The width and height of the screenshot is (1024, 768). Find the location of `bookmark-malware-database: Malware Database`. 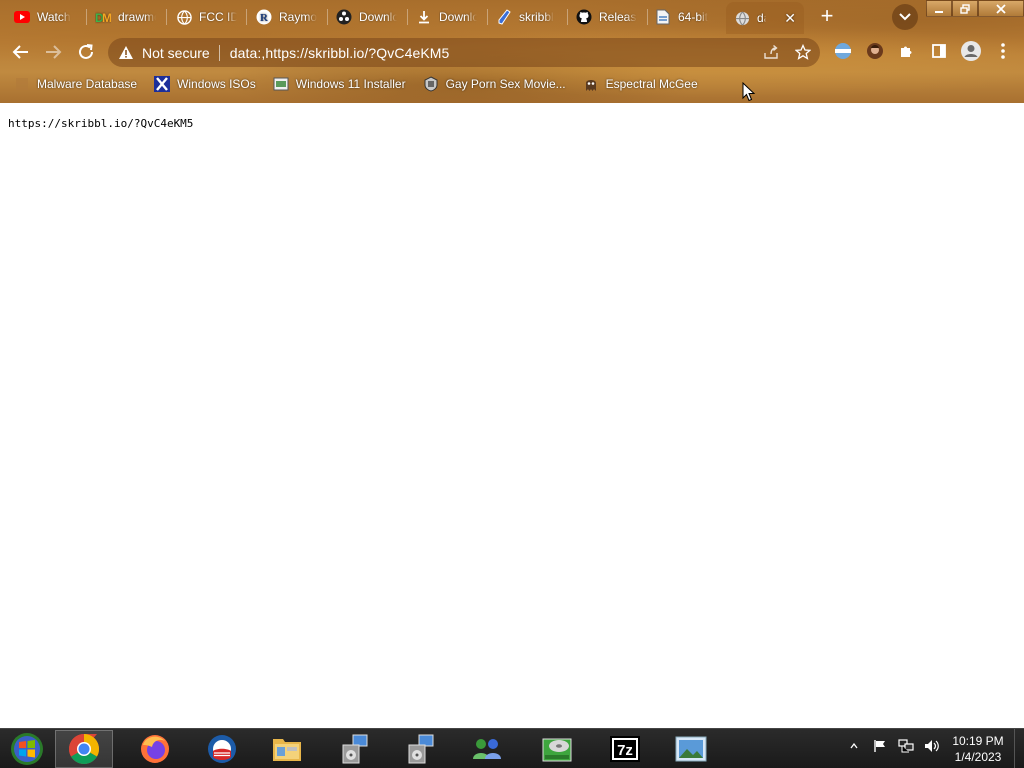

bookmark-malware-database: Malware Database is located at coordinates (75, 84).